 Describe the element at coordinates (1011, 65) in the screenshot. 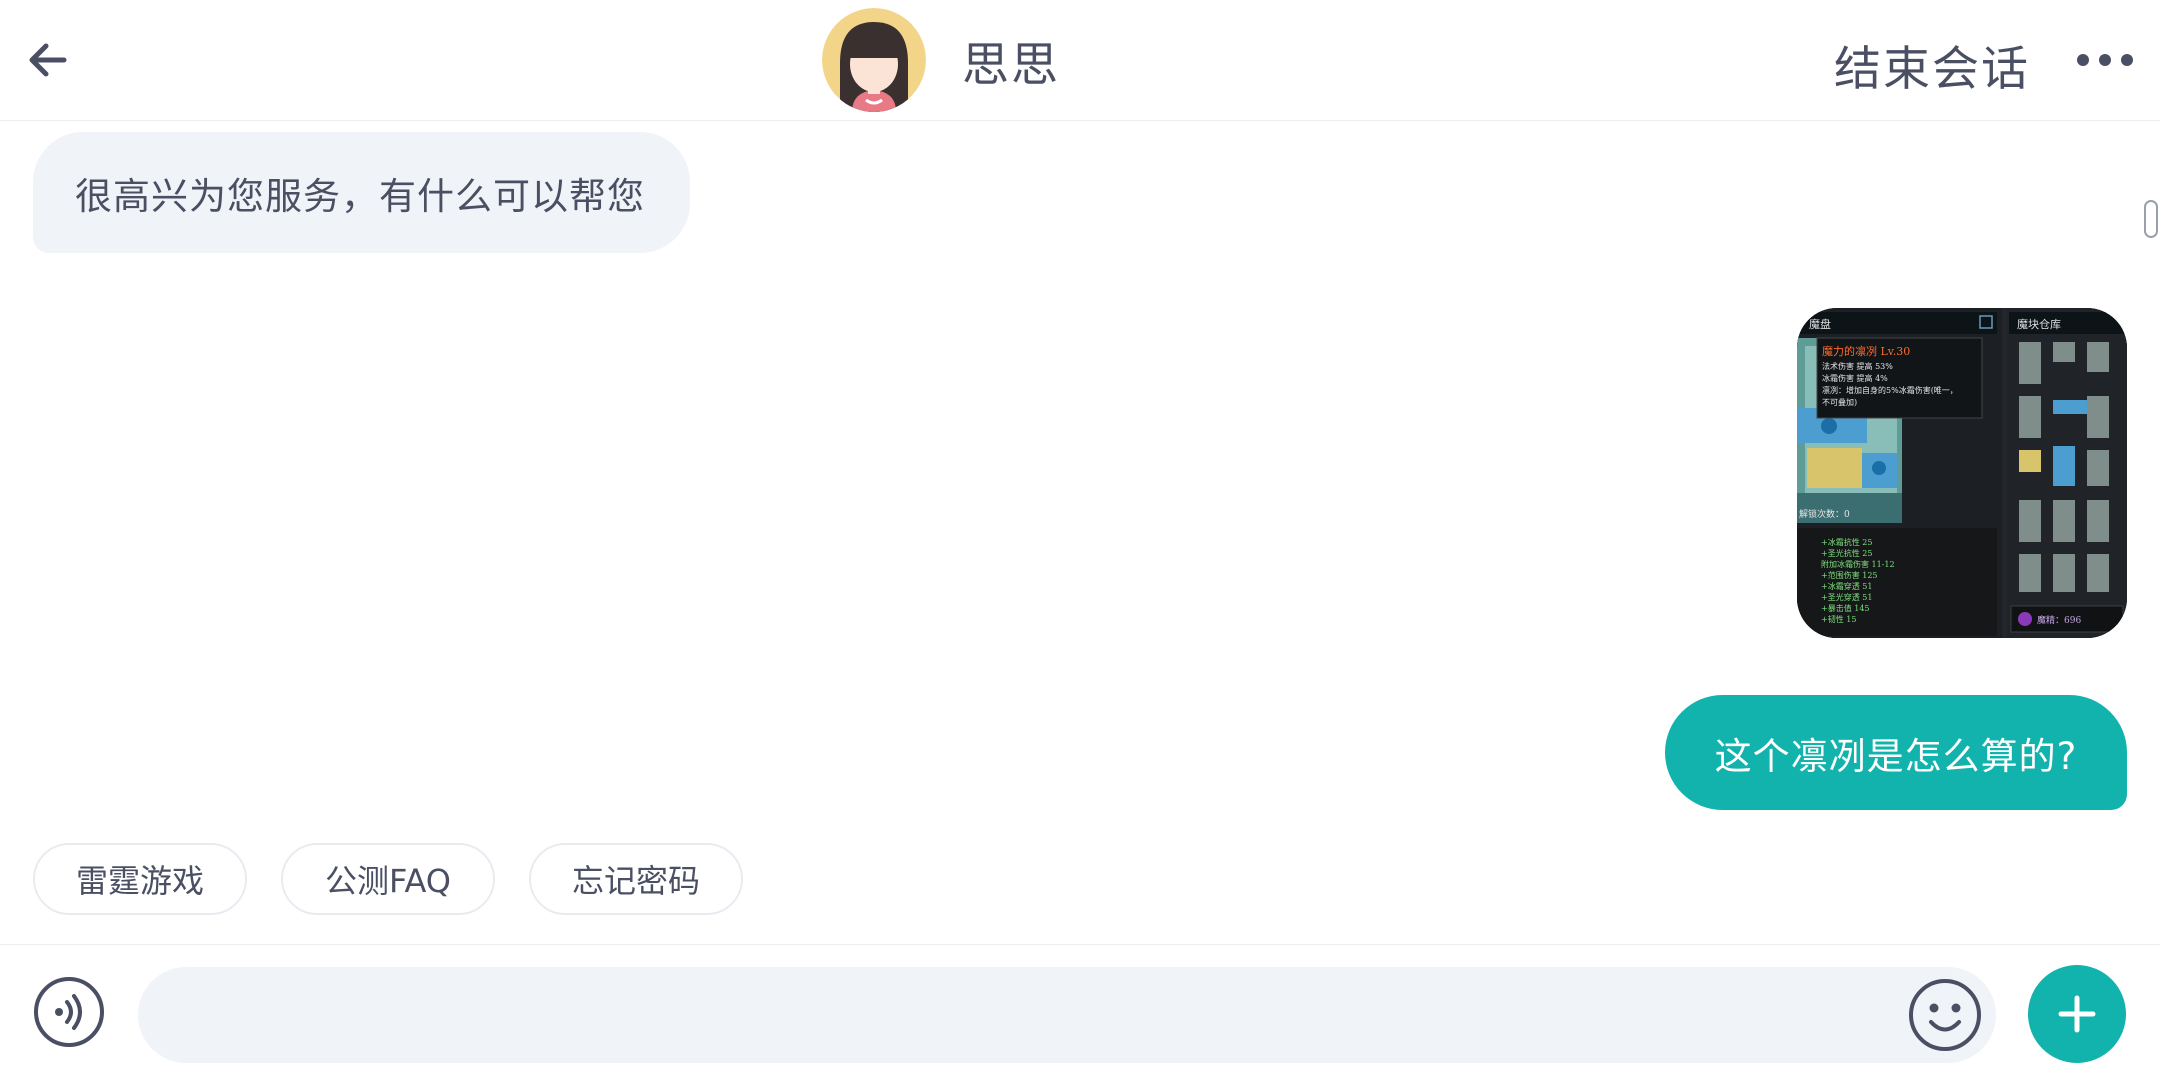

I see `agent-name: 思思` at that location.